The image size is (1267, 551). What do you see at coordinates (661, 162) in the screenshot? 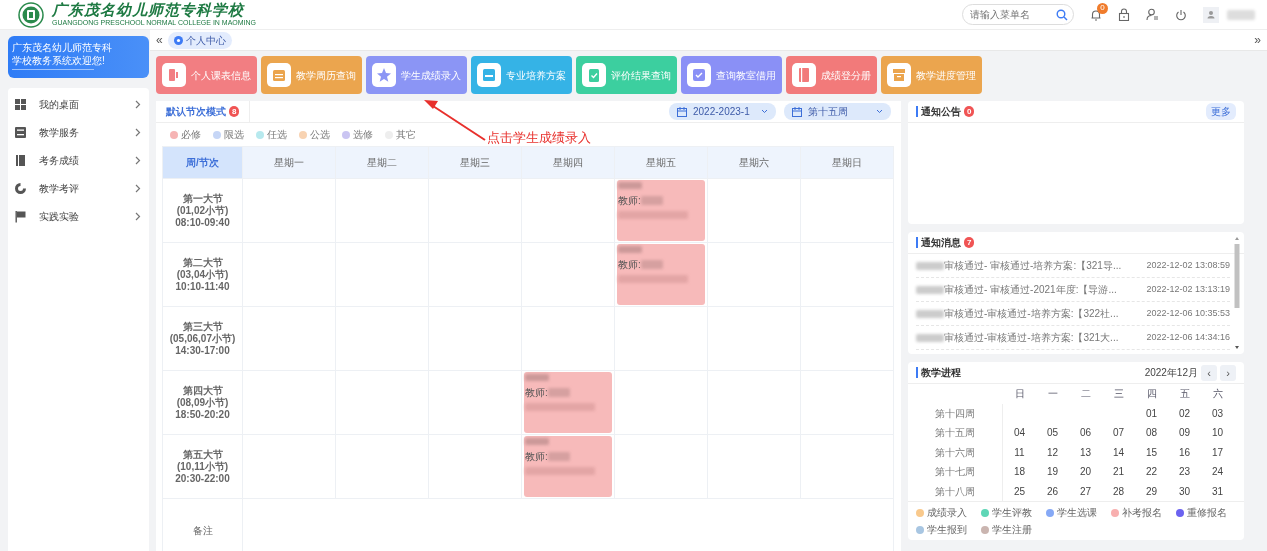
I see `column-header: 星期五` at bounding box center [661, 162].